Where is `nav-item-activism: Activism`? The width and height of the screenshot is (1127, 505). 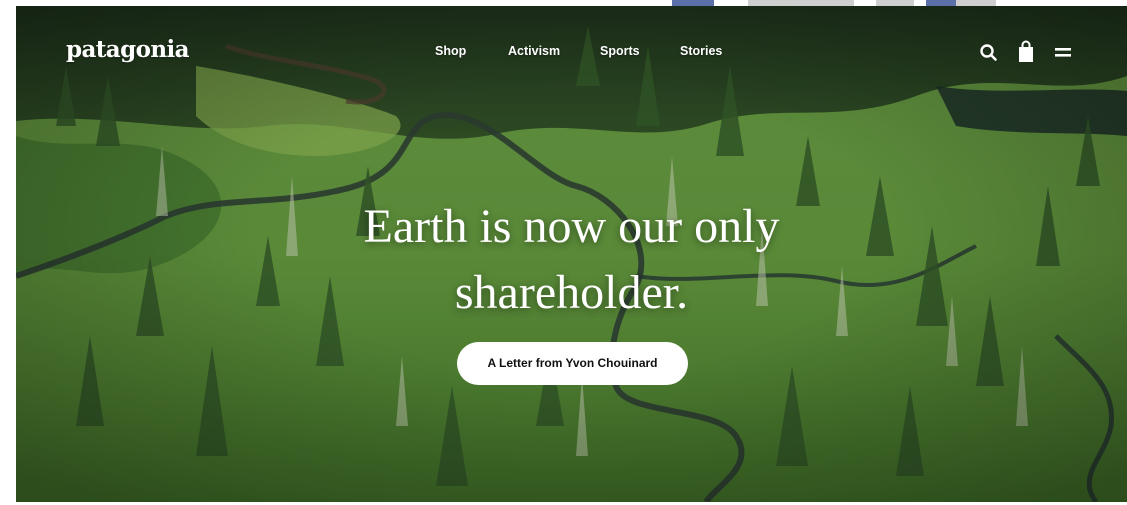 nav-item-activism: Activism is located at coordinates (534, 51).